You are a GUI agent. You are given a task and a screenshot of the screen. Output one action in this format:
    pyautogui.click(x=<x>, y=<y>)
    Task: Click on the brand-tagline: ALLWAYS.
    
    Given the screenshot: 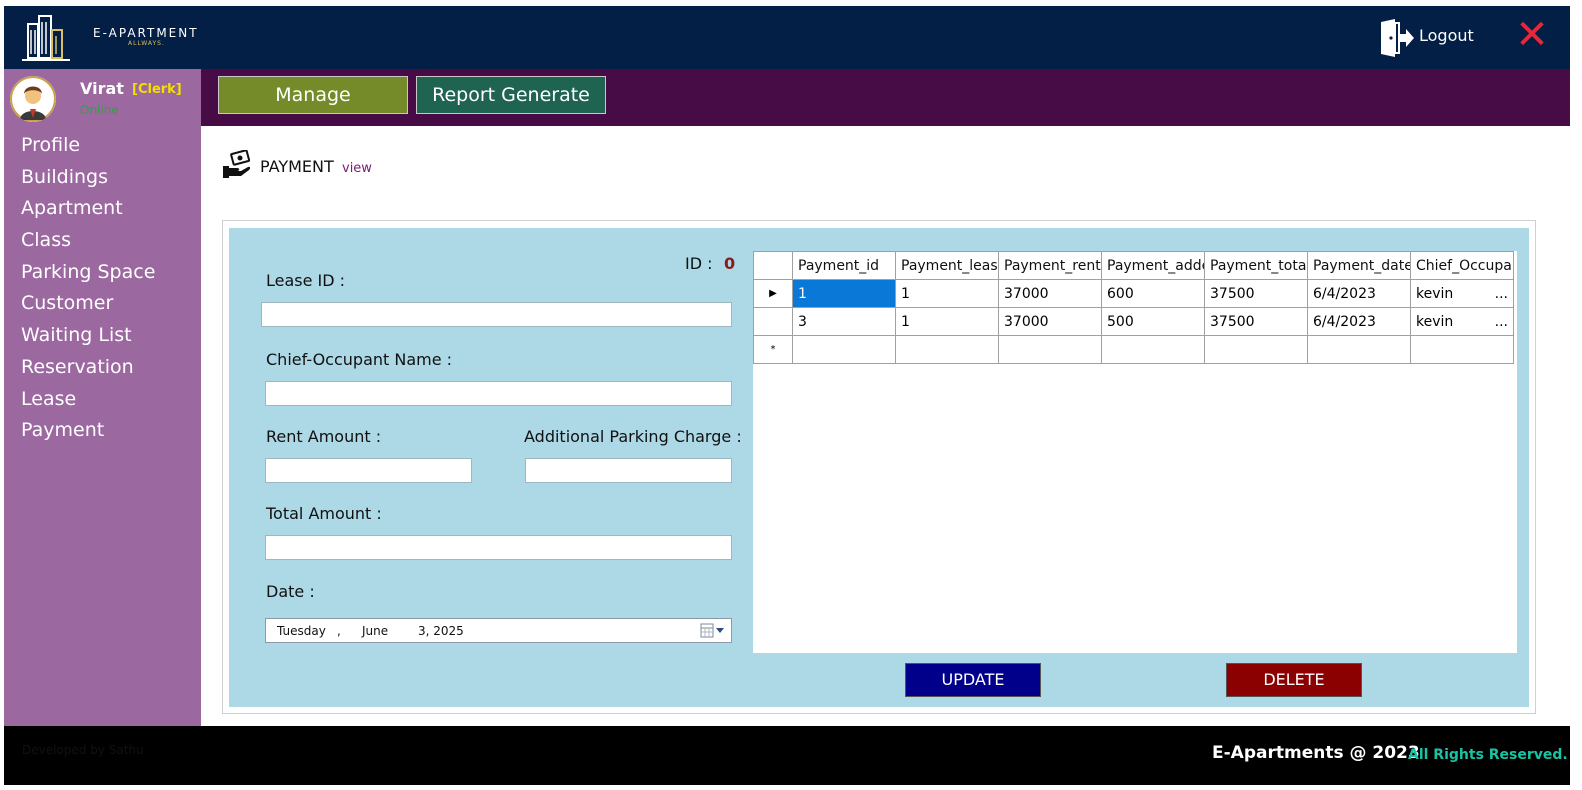 What is the action you would take?
    pyautogui.click(x=146, y=43)
    